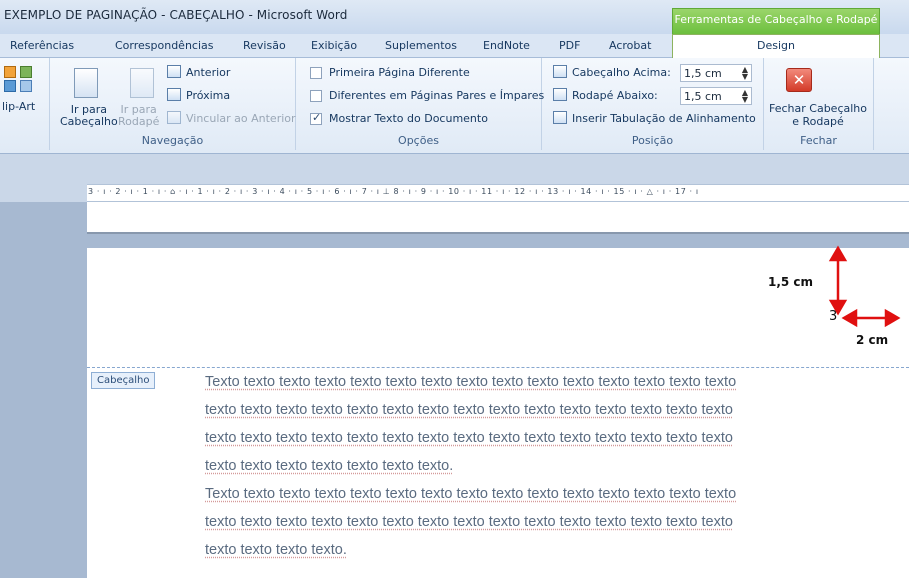  What do you see at coordinates (264, 45) in the screenshot?
I see `tab-revisao: Revisão` at bounding box center [264, 45].